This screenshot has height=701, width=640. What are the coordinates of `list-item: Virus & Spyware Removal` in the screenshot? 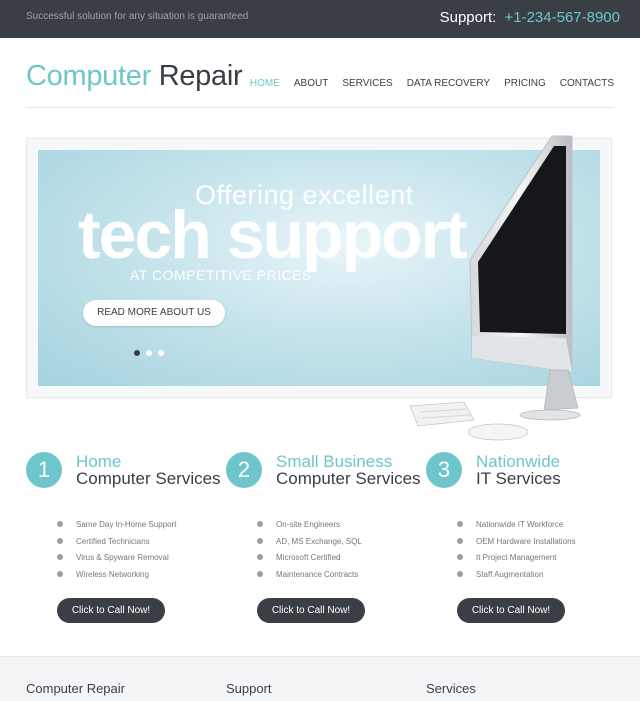 It's located at (116, 561).